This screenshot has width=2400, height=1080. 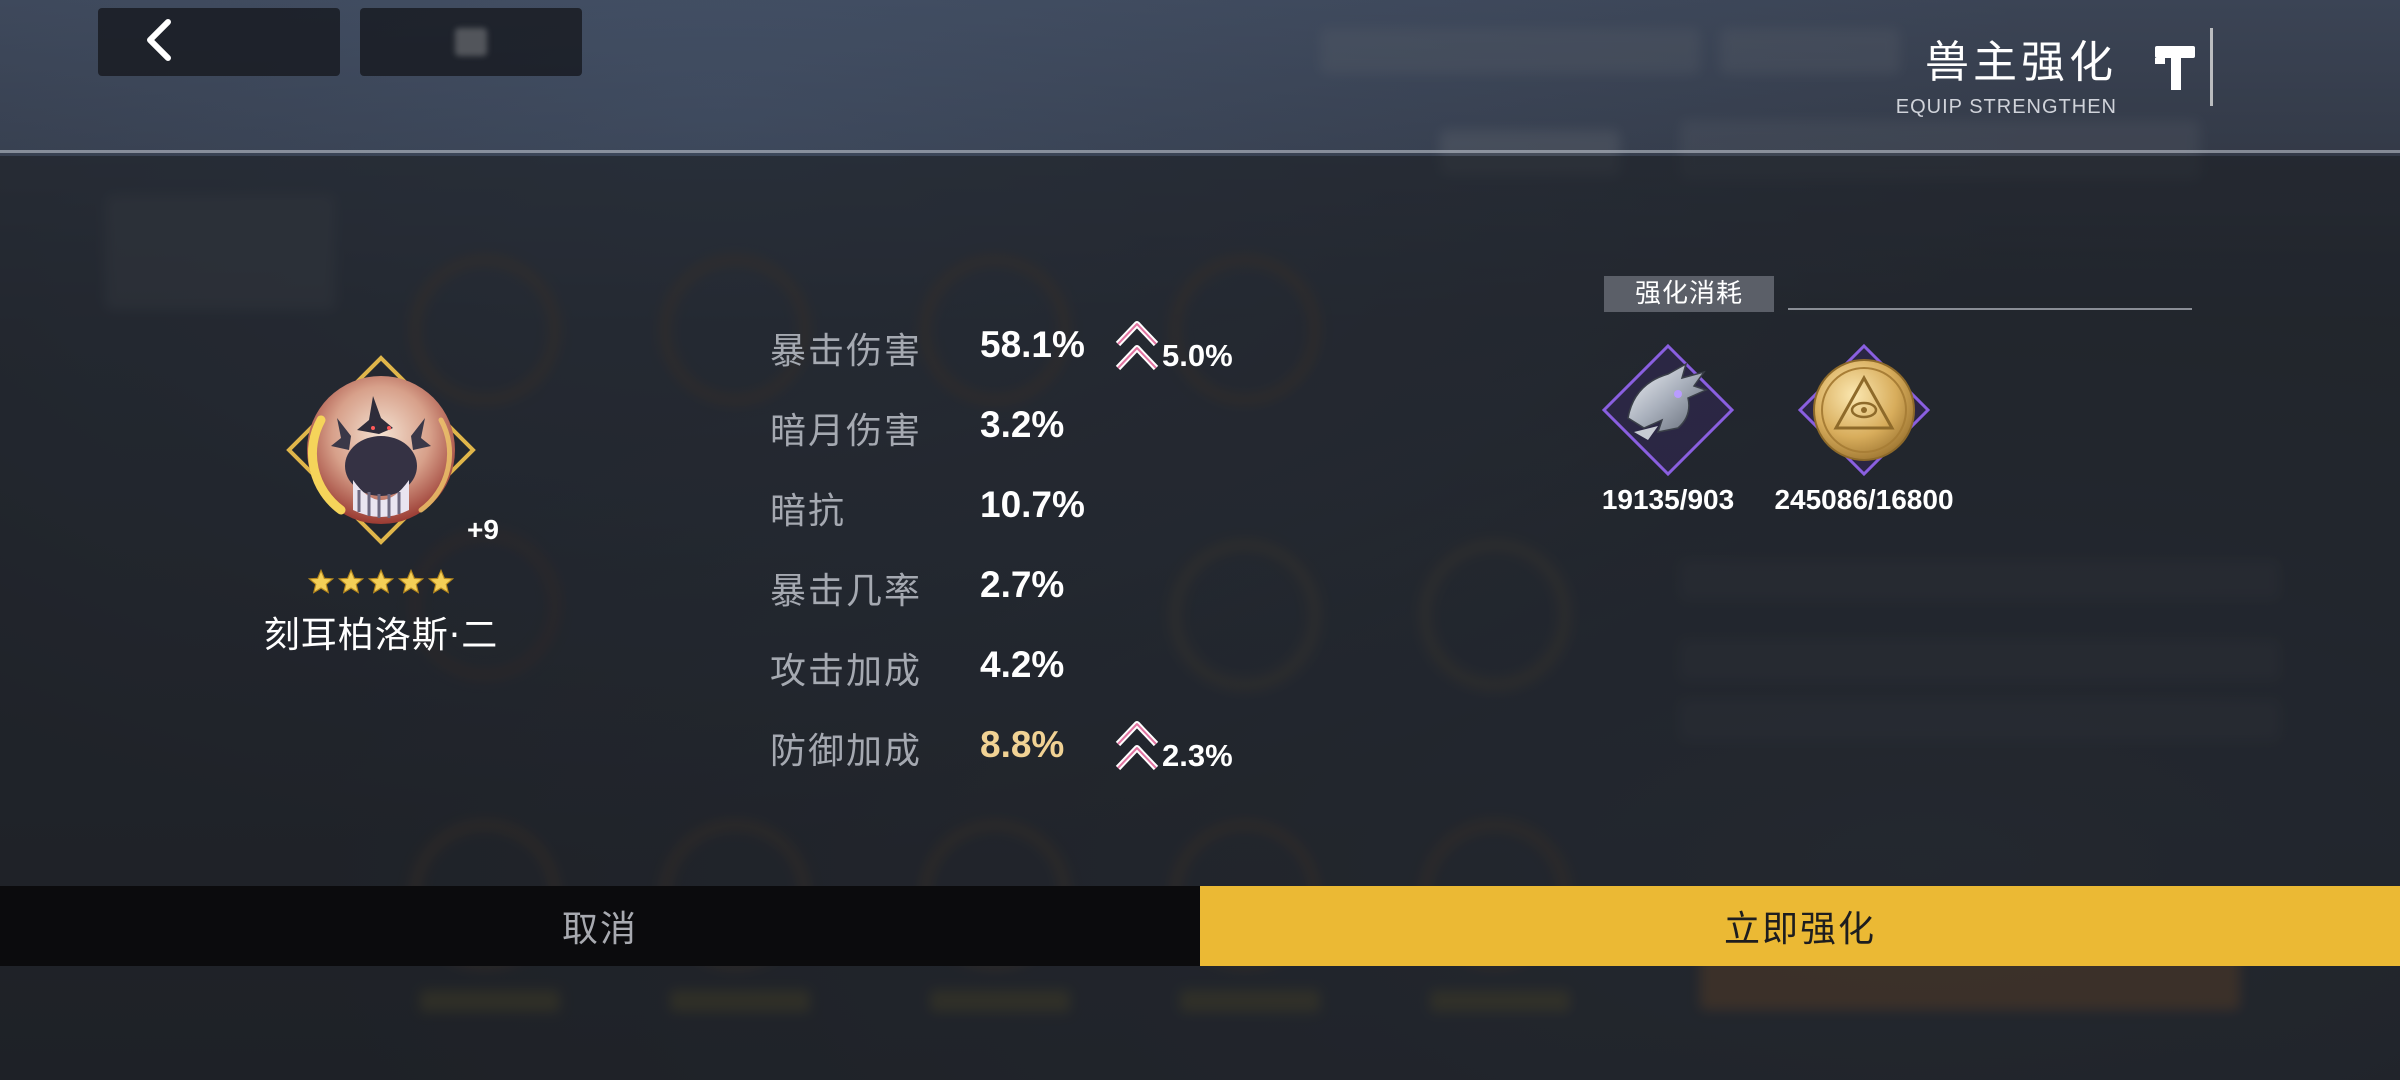 What do you see at coordinates (1022, 584) in the screenshot?
I see `stat-value: 2.7%` at bounding box center [1022, 584].